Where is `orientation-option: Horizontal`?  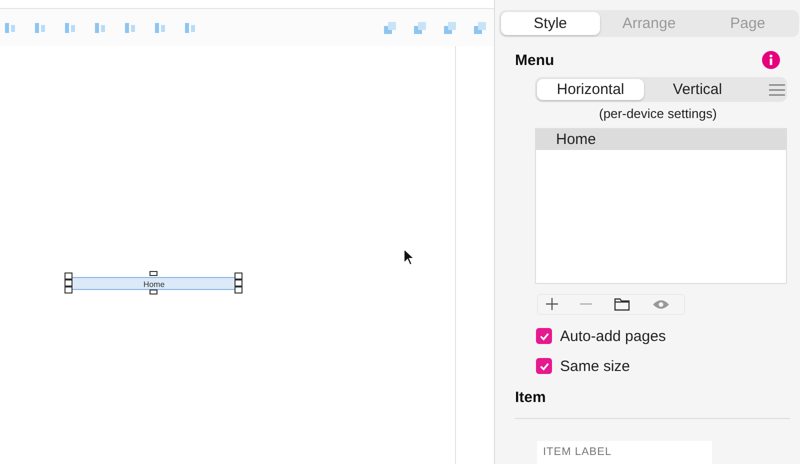
orientation-option: Horizontal is located at coordinates (590, 89).